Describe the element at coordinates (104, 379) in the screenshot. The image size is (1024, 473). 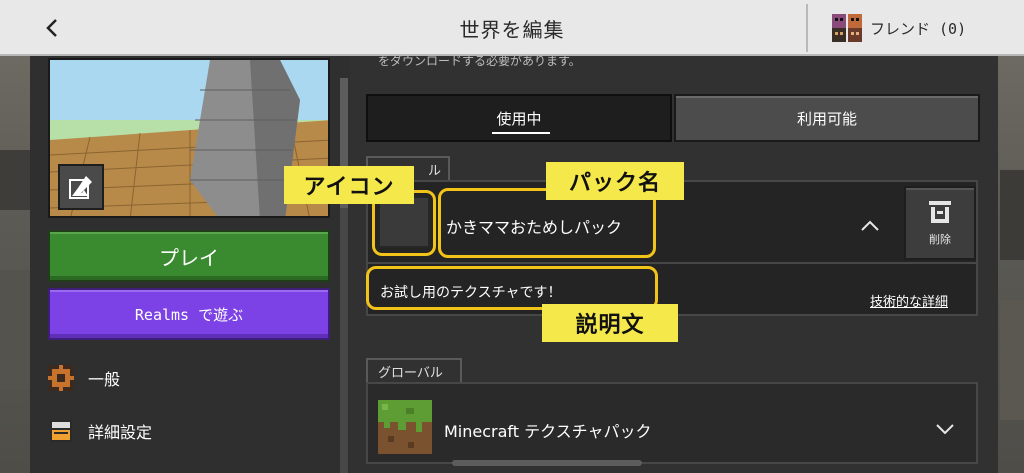
I see `menu-label-general: 一般` at that location.